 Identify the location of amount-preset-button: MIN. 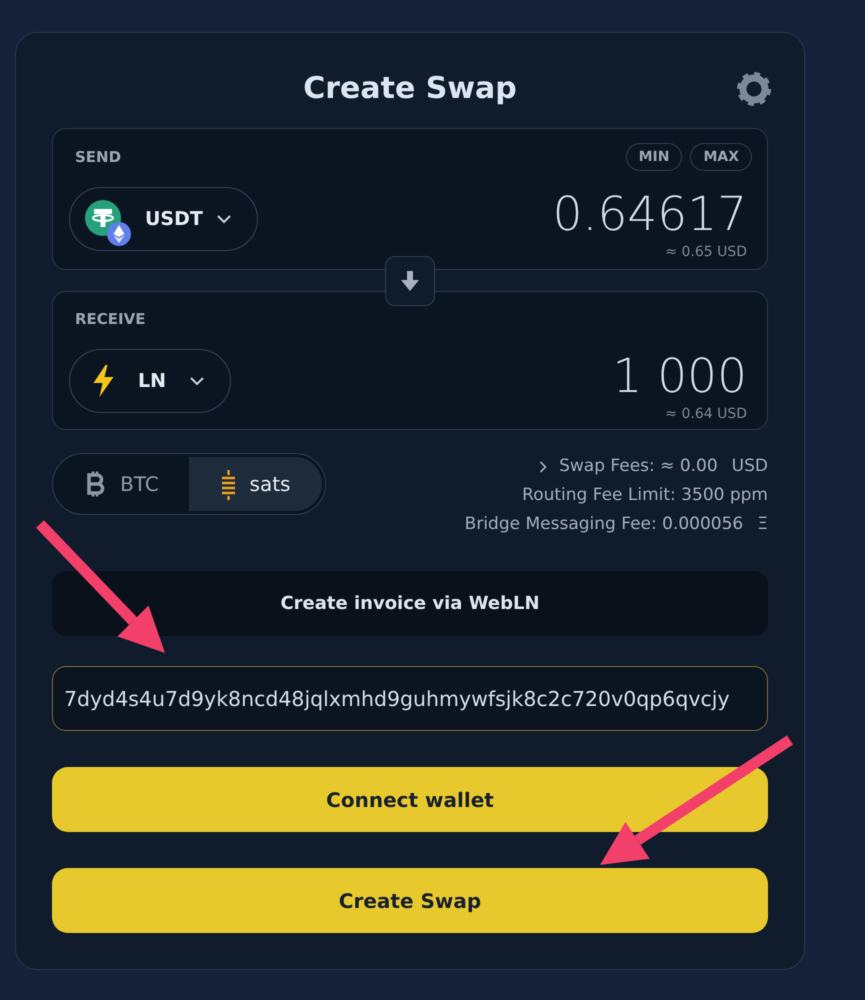
(654, 157).